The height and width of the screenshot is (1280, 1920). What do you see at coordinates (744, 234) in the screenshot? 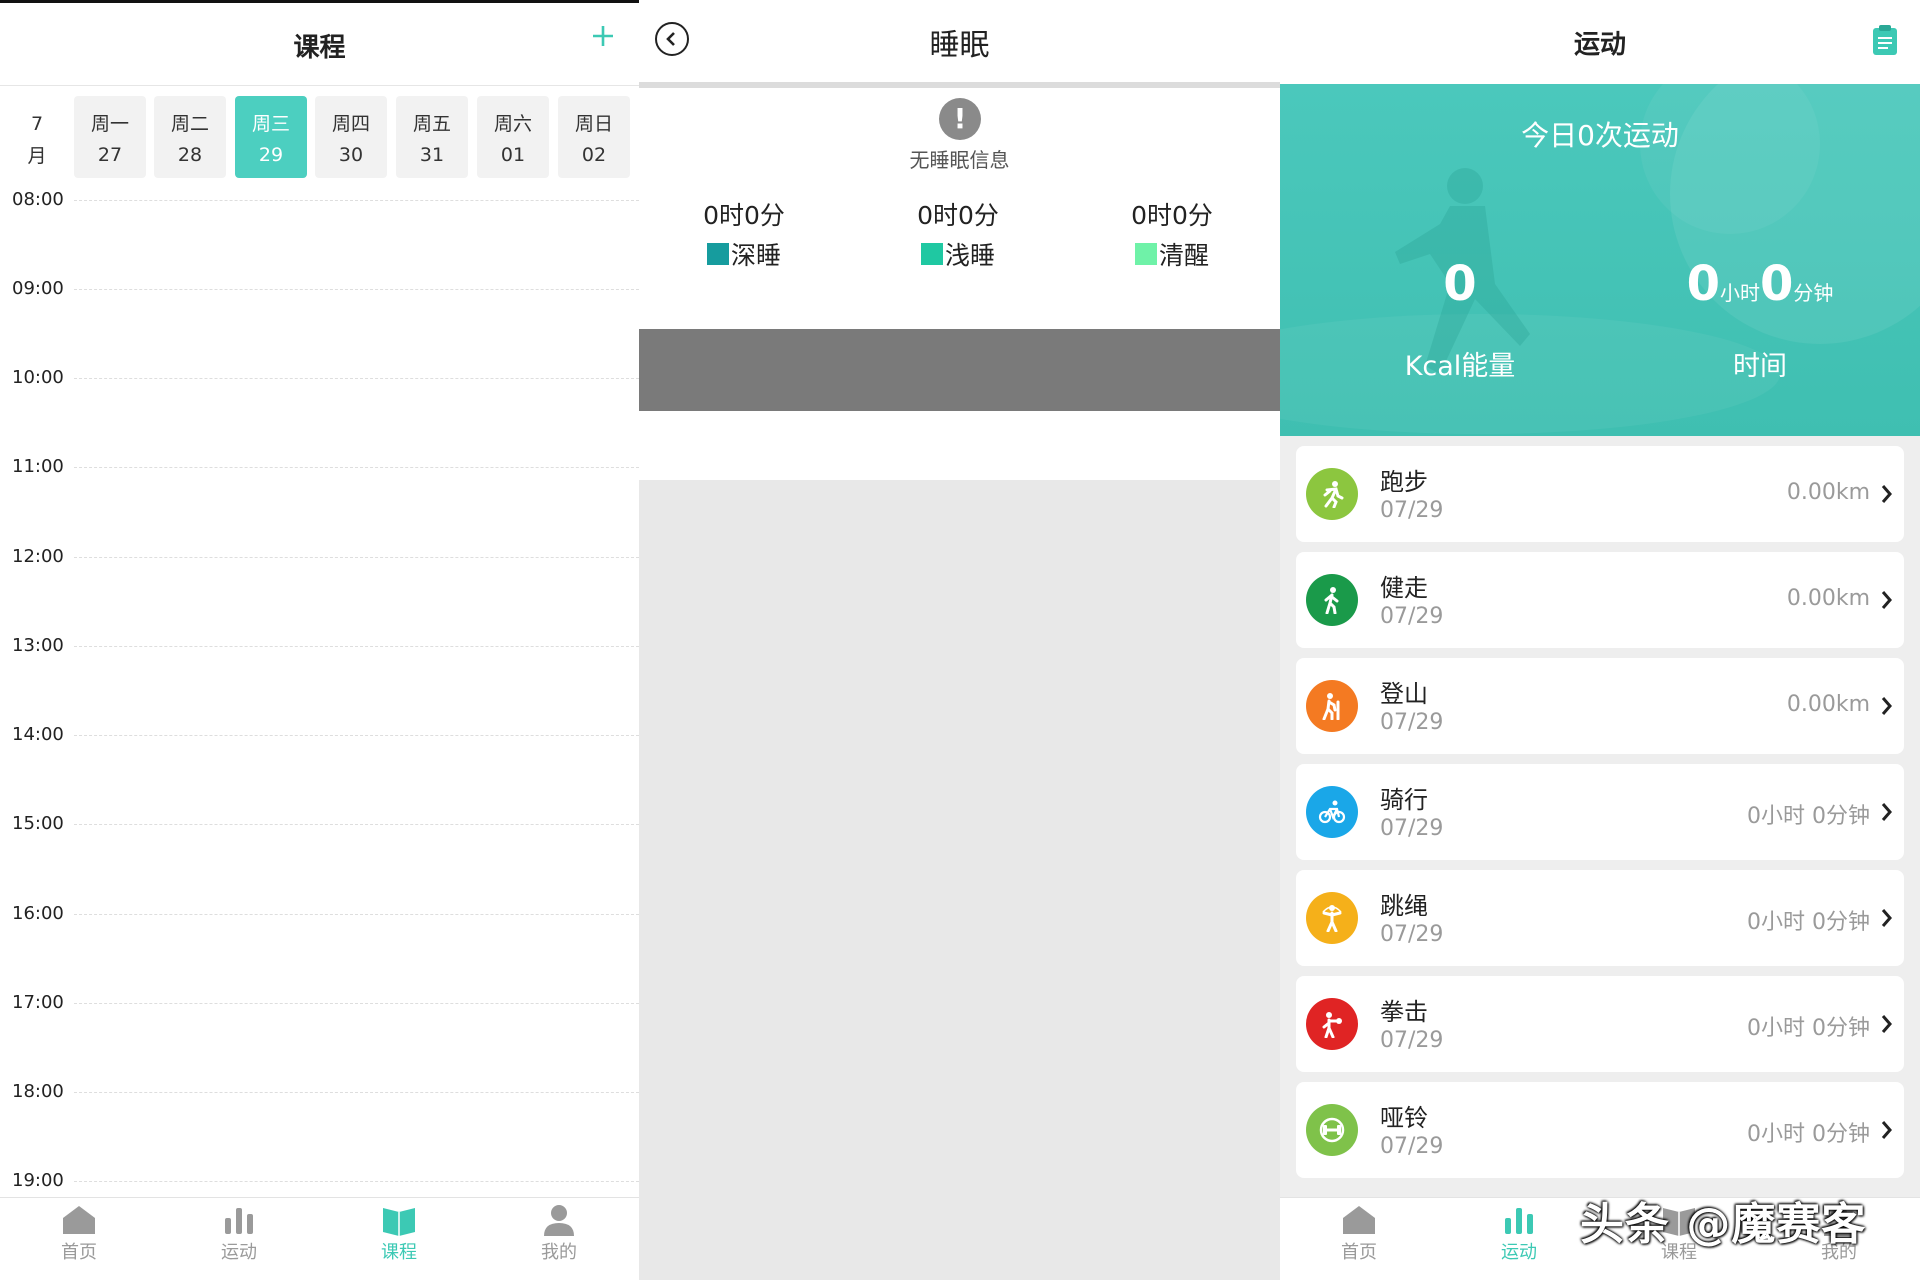
I see `sleep-stage-deep: 0时0分 深睡` at bounding box center [744, 234].